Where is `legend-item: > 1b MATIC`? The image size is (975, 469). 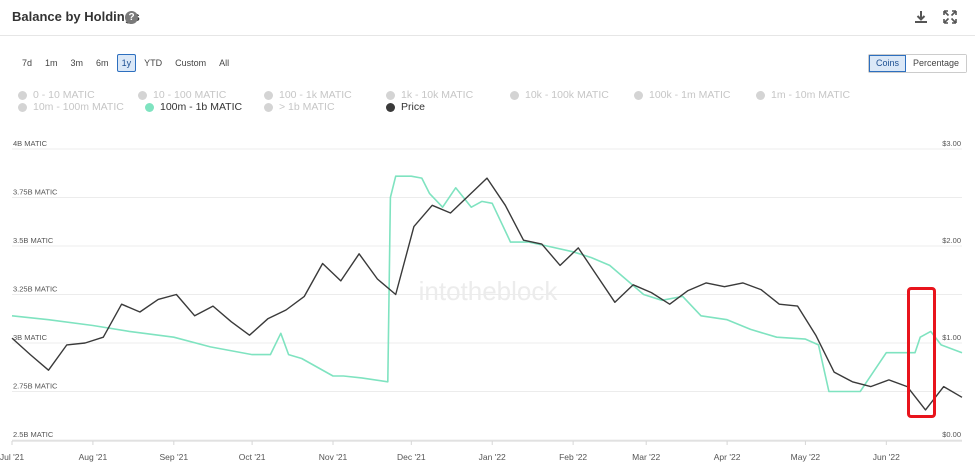
legend-item: > 1b MATIC is located at coordinates (299, 107).